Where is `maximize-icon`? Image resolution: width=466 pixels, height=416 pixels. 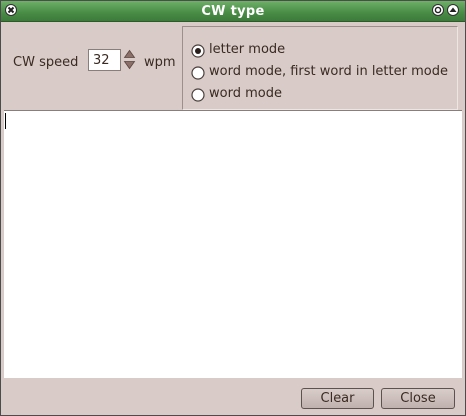 maximize-icon is located at coordinates (453, 10).